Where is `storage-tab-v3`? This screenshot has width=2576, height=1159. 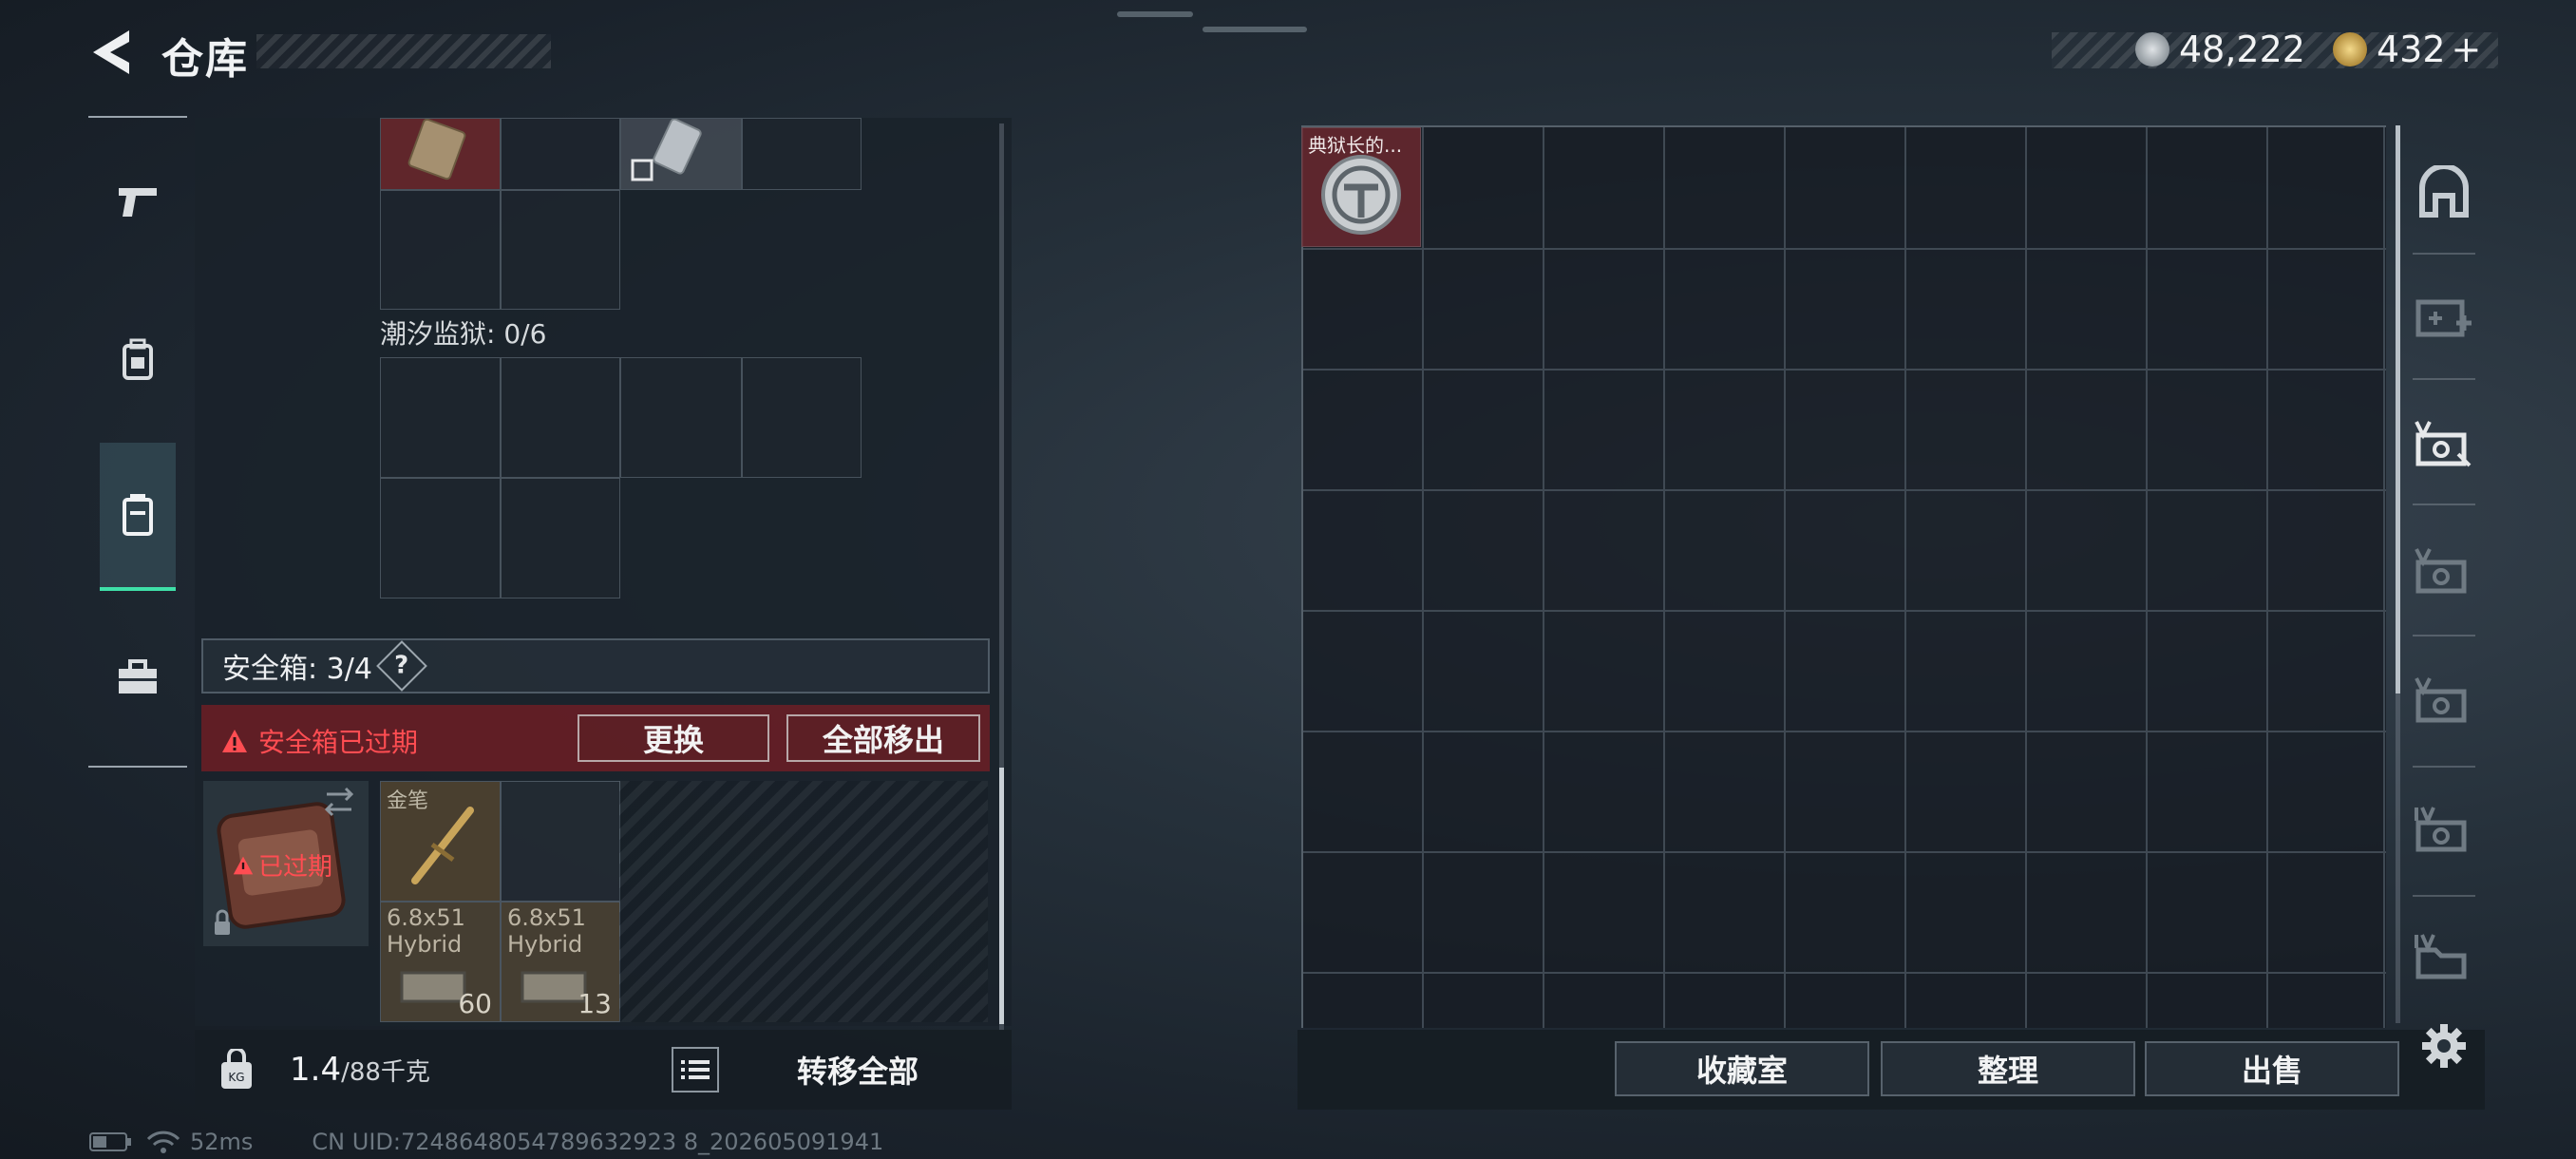 storage-tab-v3 is located at coordinates (2444, 700).